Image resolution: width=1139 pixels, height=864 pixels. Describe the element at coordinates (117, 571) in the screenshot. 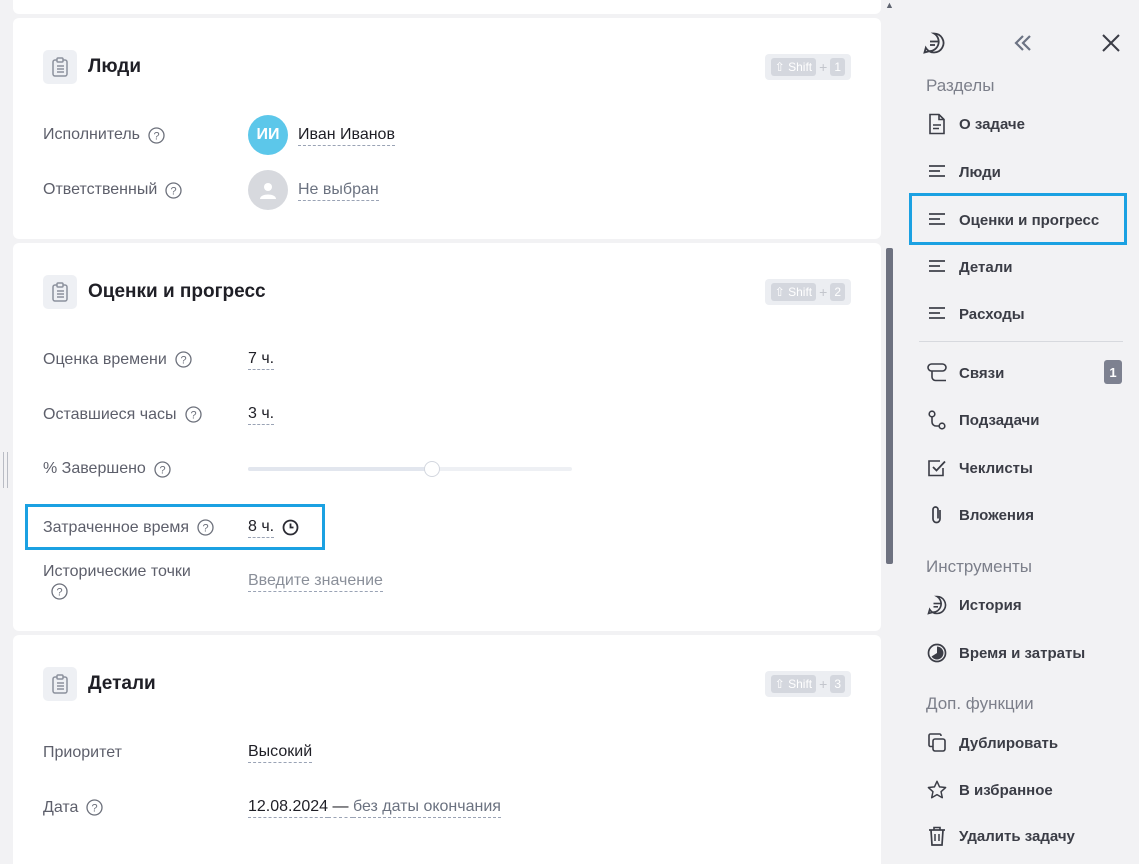

I see `historical-label: Исторические точки` at that location.